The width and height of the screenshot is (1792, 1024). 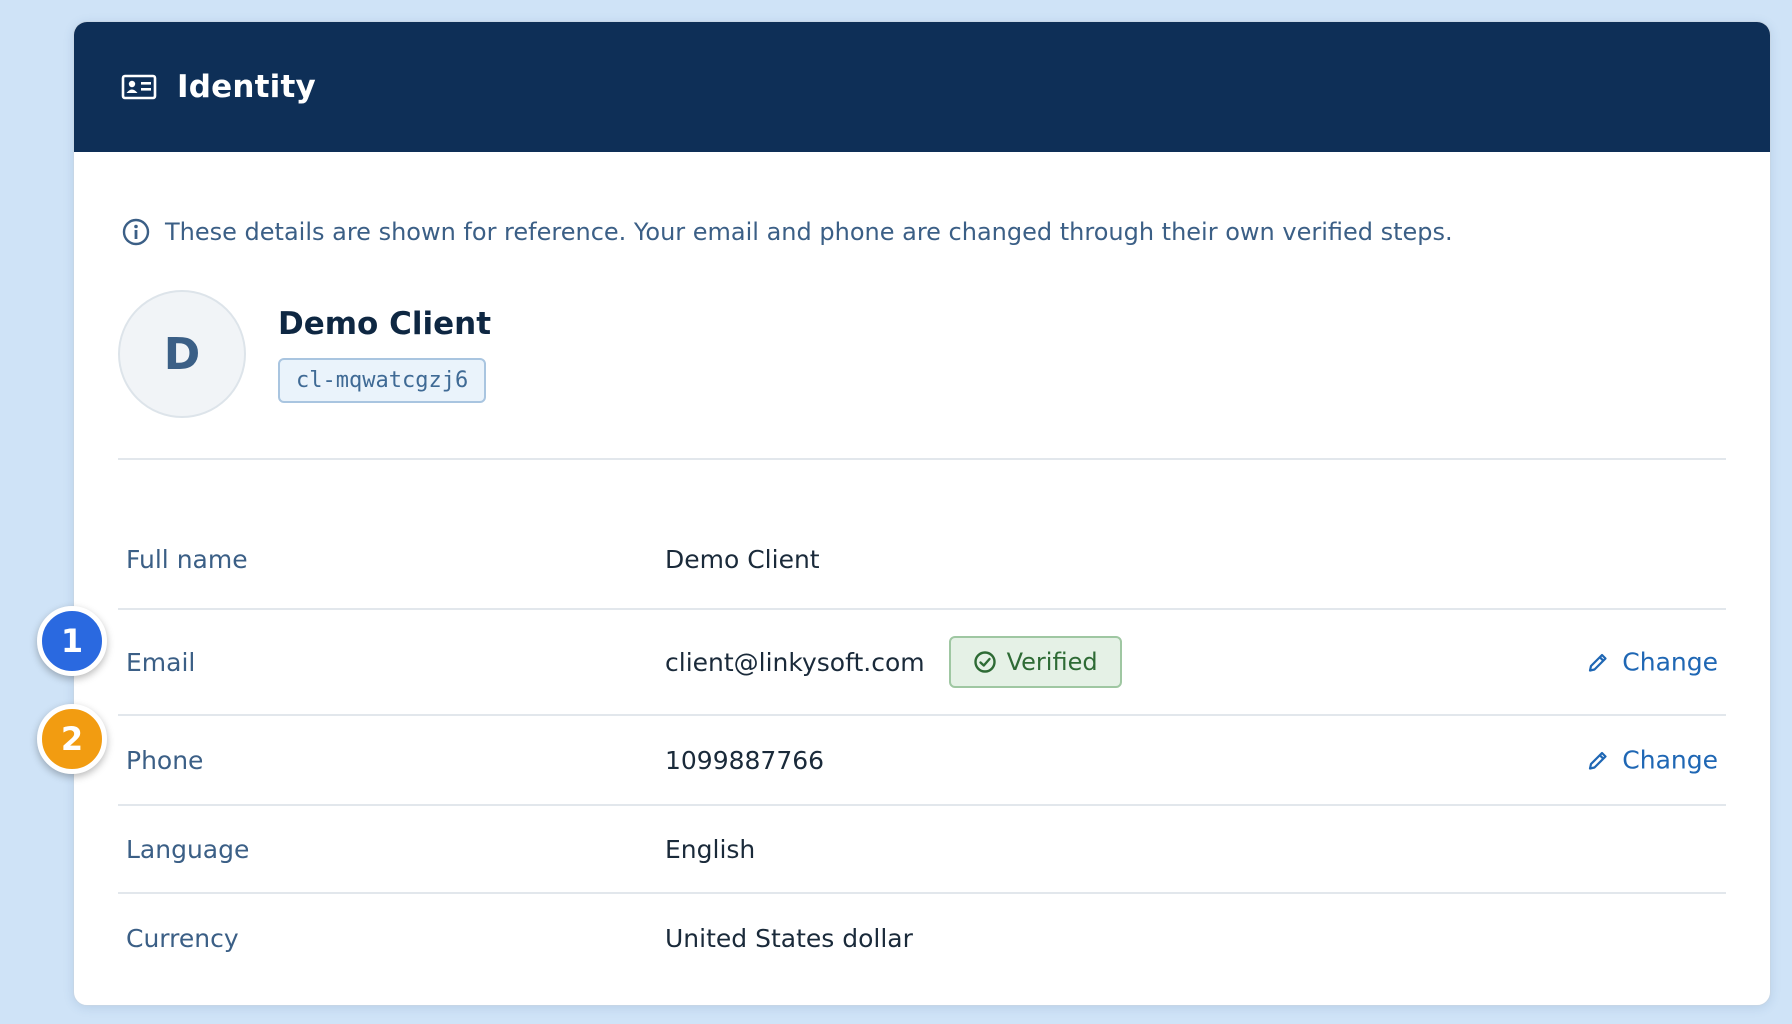 What do you see at coordinates (710, 849) in the screenshot?
I see `field-value: English` at bounding box center [710, 849].